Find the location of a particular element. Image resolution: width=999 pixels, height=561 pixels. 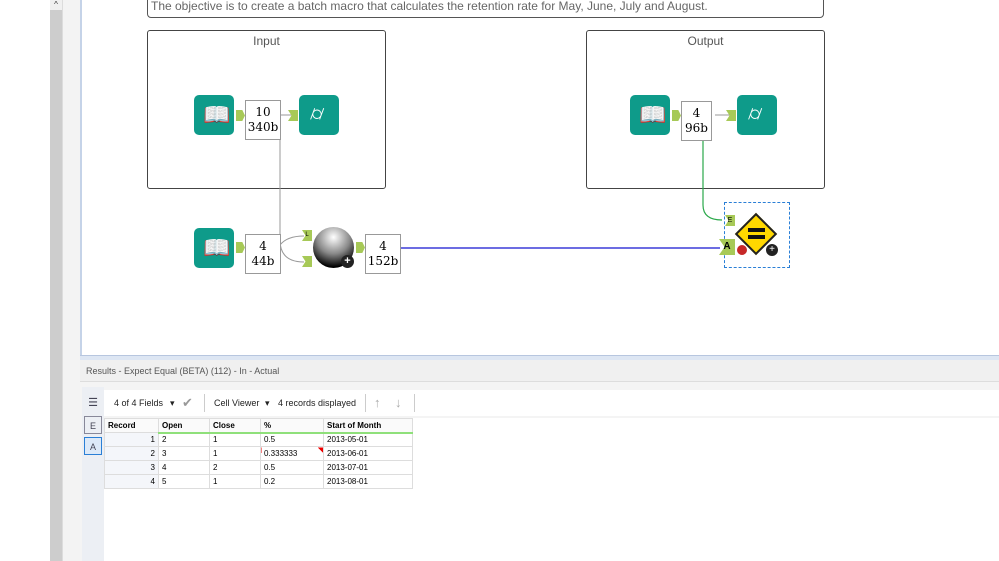

cell: 2013-06-01 is located at coordinates (368, 453).